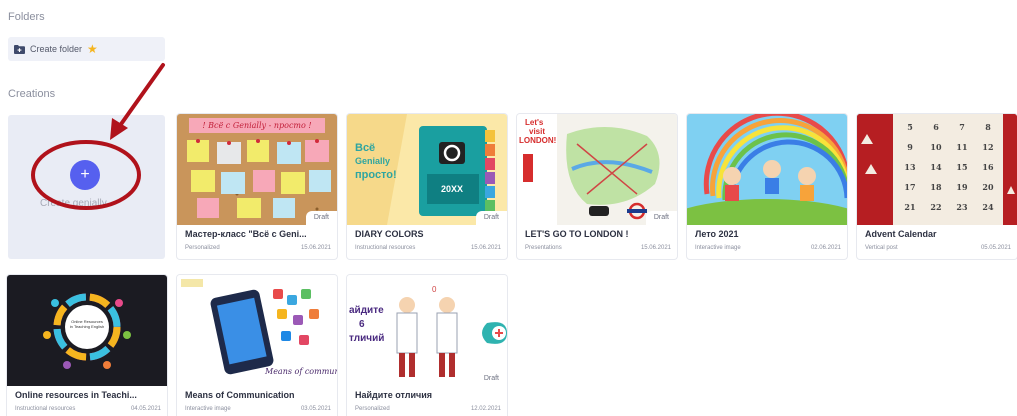  What do you see at coordinates (87, 330) in the screenshot?
I see `card-thumbnail: Online Resources in Teaching English` at bounding box center [87, 330].